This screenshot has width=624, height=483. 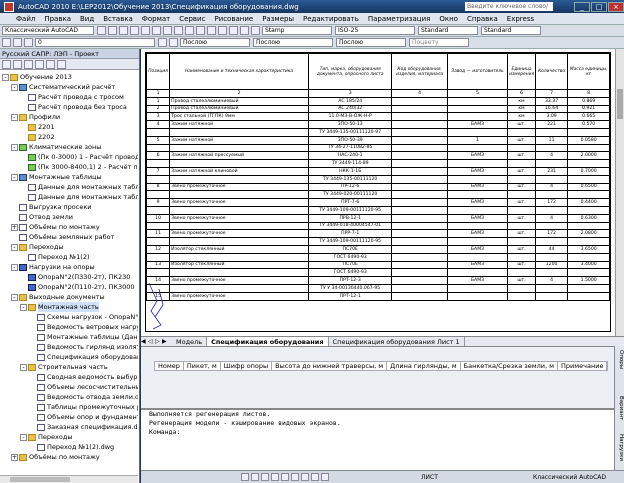 I want to click on tree-item: Схемы нагрузок - ОпораN°2(П110-4, so click(x=69, y=317).